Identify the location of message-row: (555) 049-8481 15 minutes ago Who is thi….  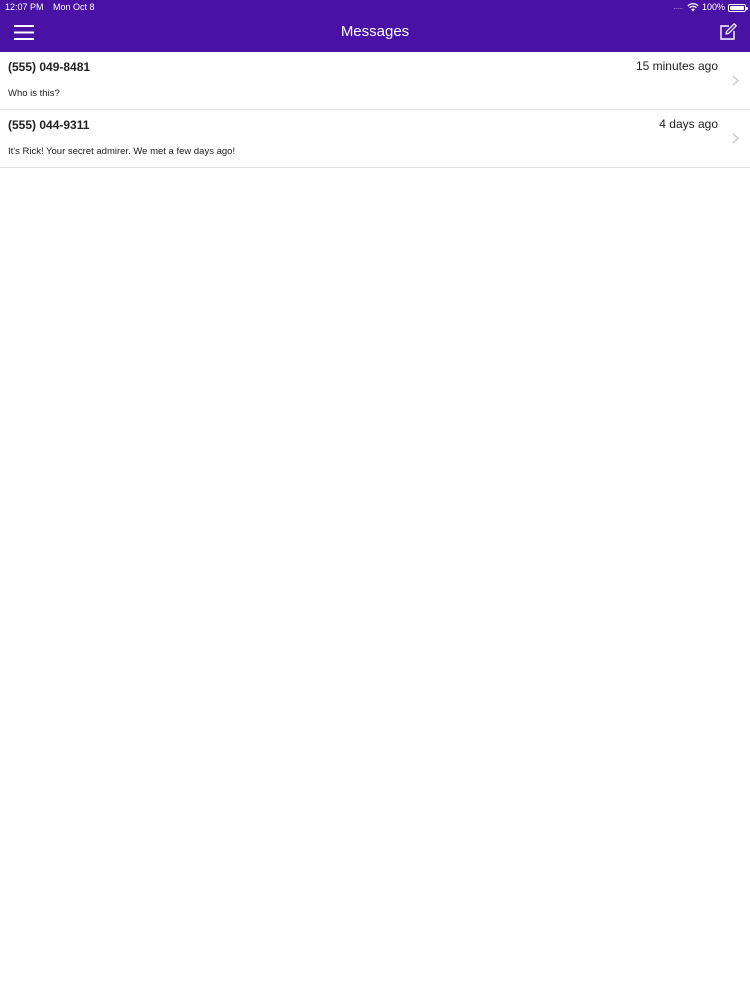
(375, 81).